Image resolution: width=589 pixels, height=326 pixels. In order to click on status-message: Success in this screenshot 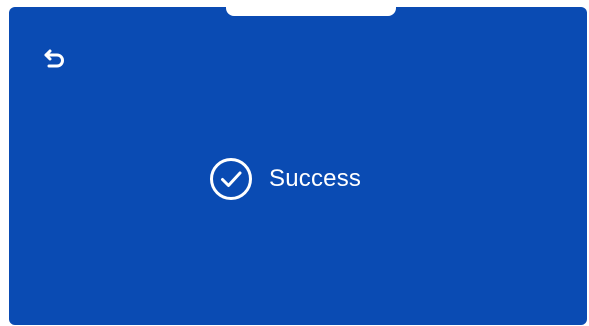, I will do `click(285, 179)`.